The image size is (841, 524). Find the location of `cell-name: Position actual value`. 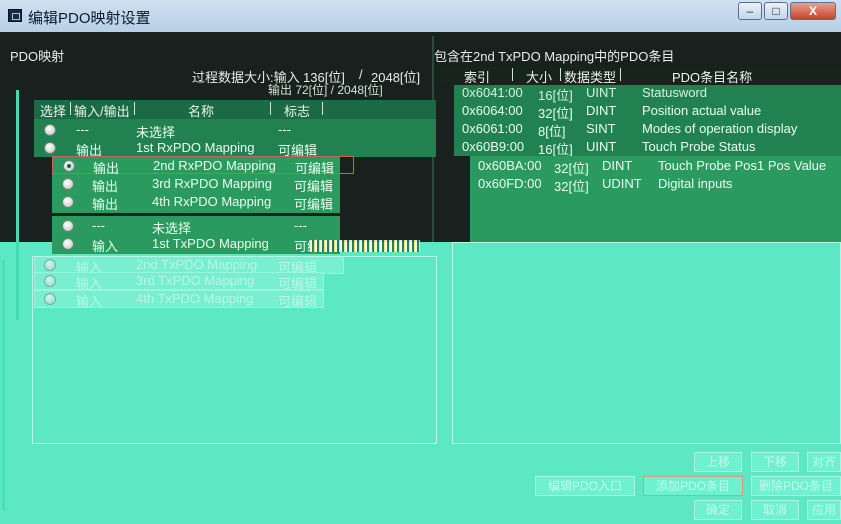

cell-name: Position actual value is located at coordinates (702, 110).